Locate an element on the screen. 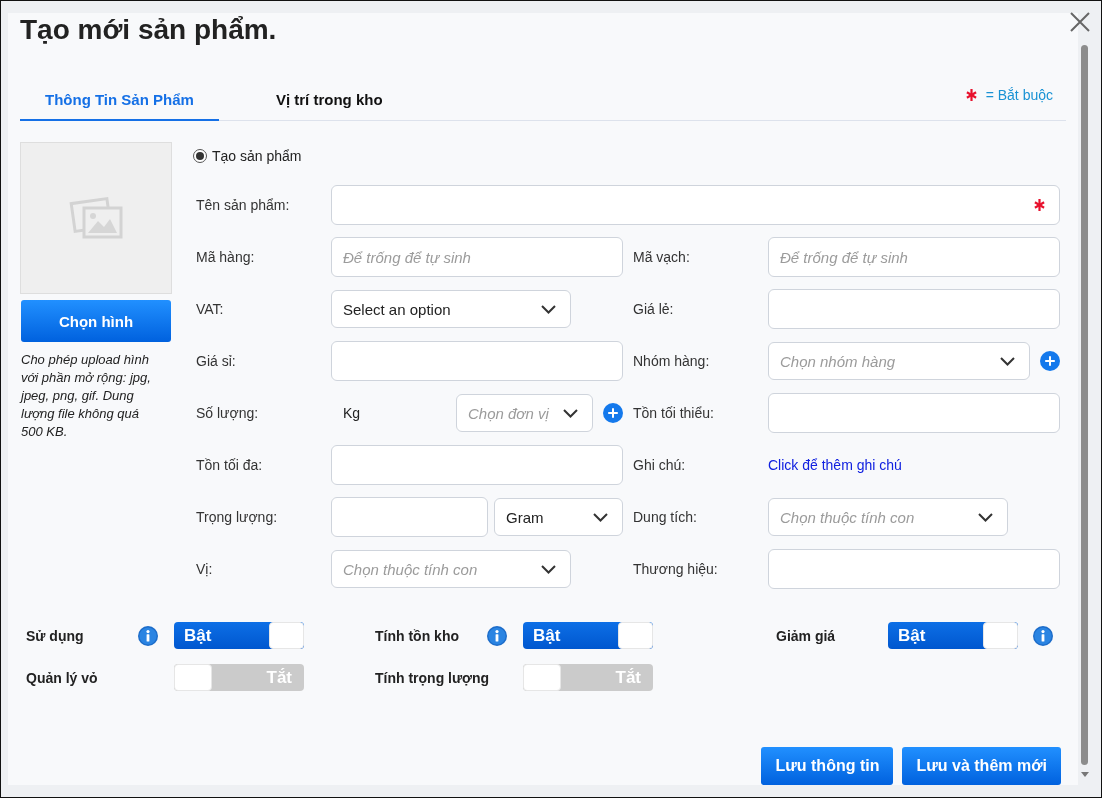 Image resolution: width=1102 pixels, height=798 pixels. dropdown-field: Chọn nhóm hàng is located at coordinates (899, 361).